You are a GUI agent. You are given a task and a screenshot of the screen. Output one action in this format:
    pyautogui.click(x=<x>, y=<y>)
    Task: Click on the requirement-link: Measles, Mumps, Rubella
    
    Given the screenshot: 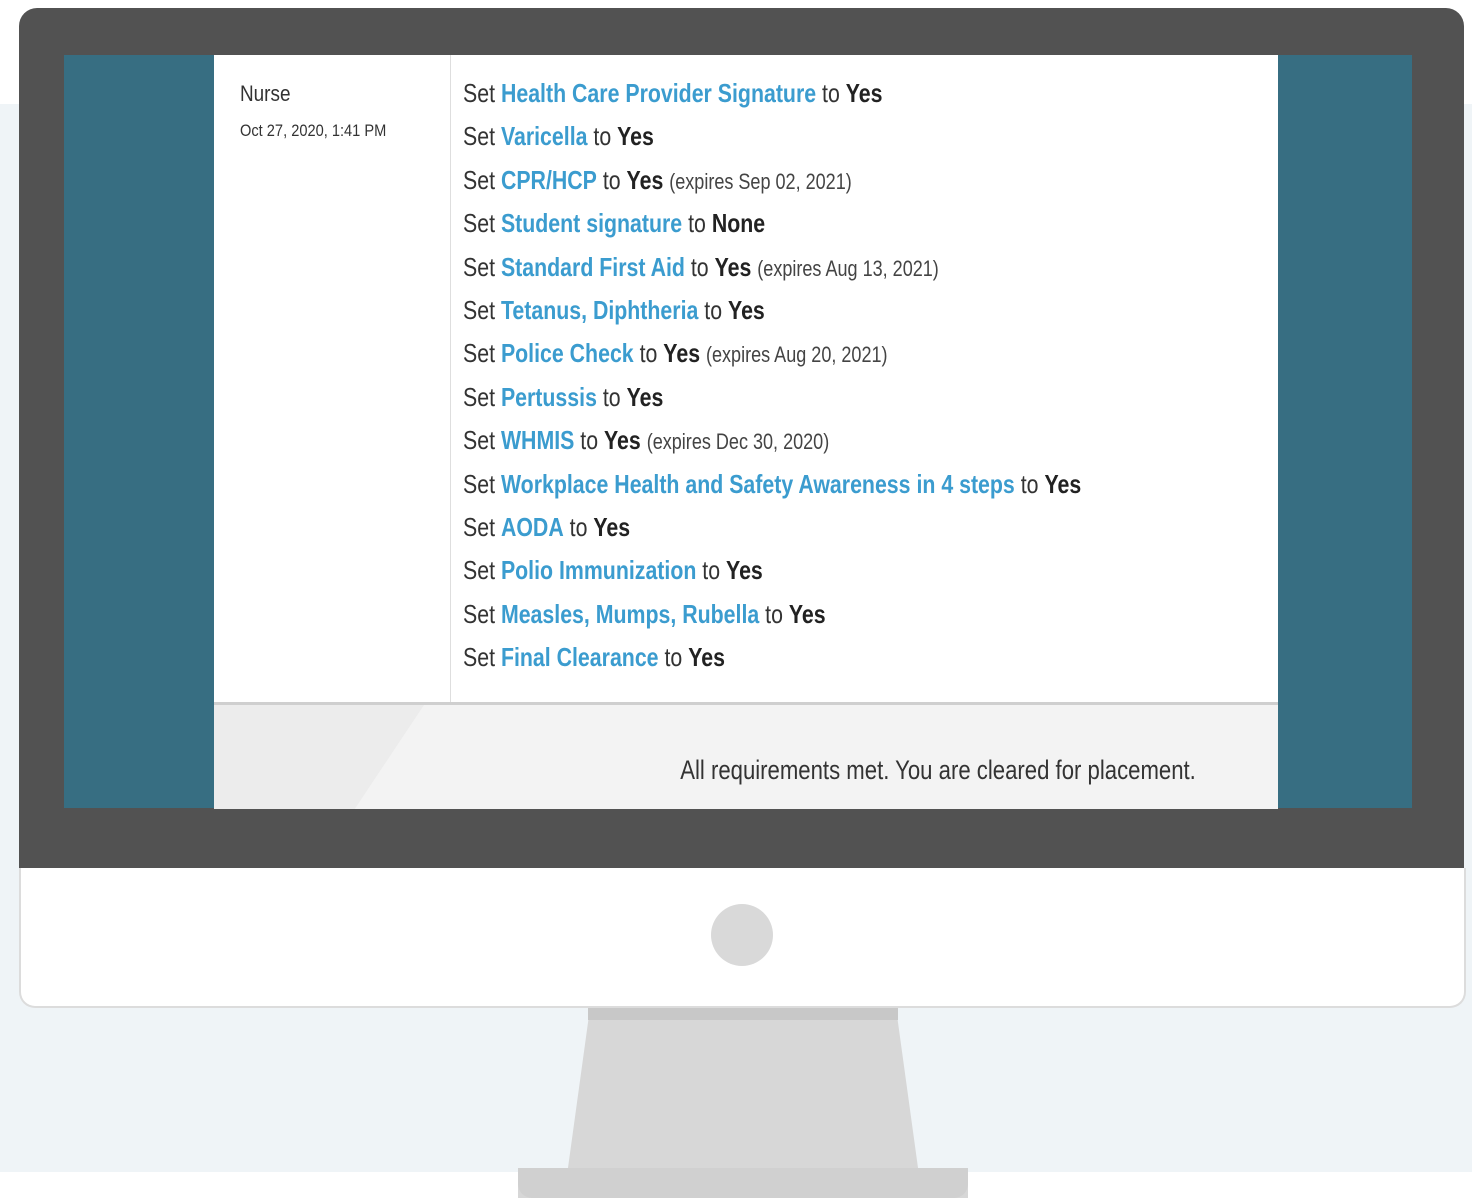 What is the action you would take?
    pyautogui.click(x=630, y=614)
    